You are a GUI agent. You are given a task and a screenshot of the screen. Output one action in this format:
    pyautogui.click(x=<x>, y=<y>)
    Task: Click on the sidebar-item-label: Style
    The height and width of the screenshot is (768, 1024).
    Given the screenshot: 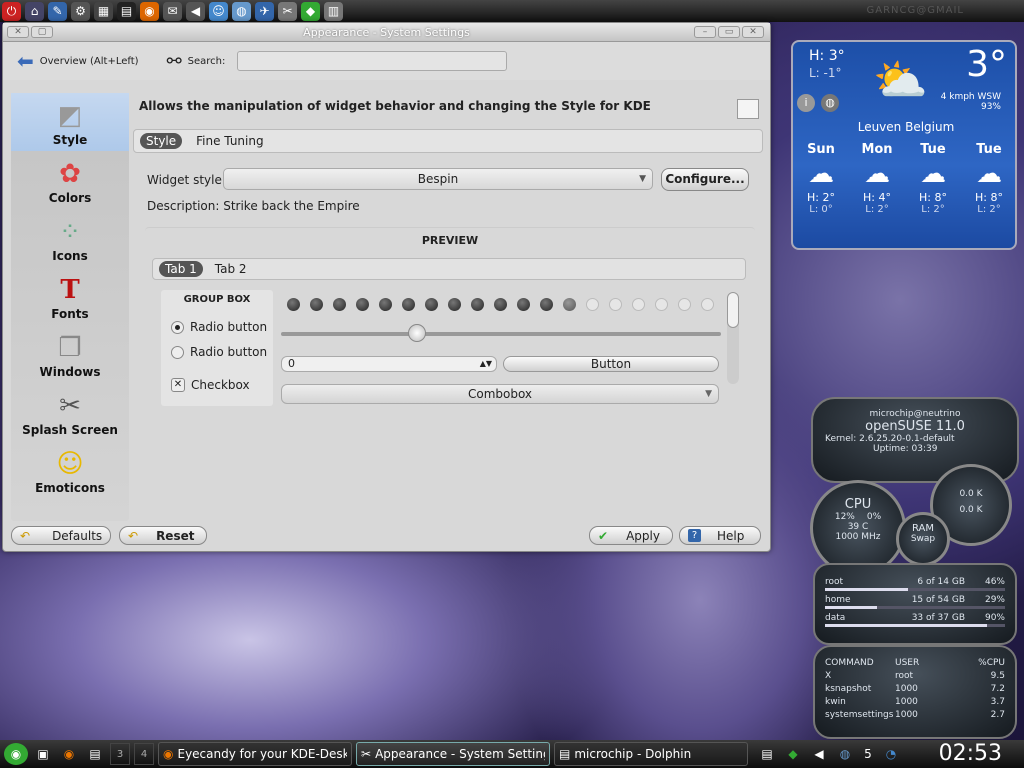 What is the action you would take?
    pyautogui.click(x=70, y=140)
    